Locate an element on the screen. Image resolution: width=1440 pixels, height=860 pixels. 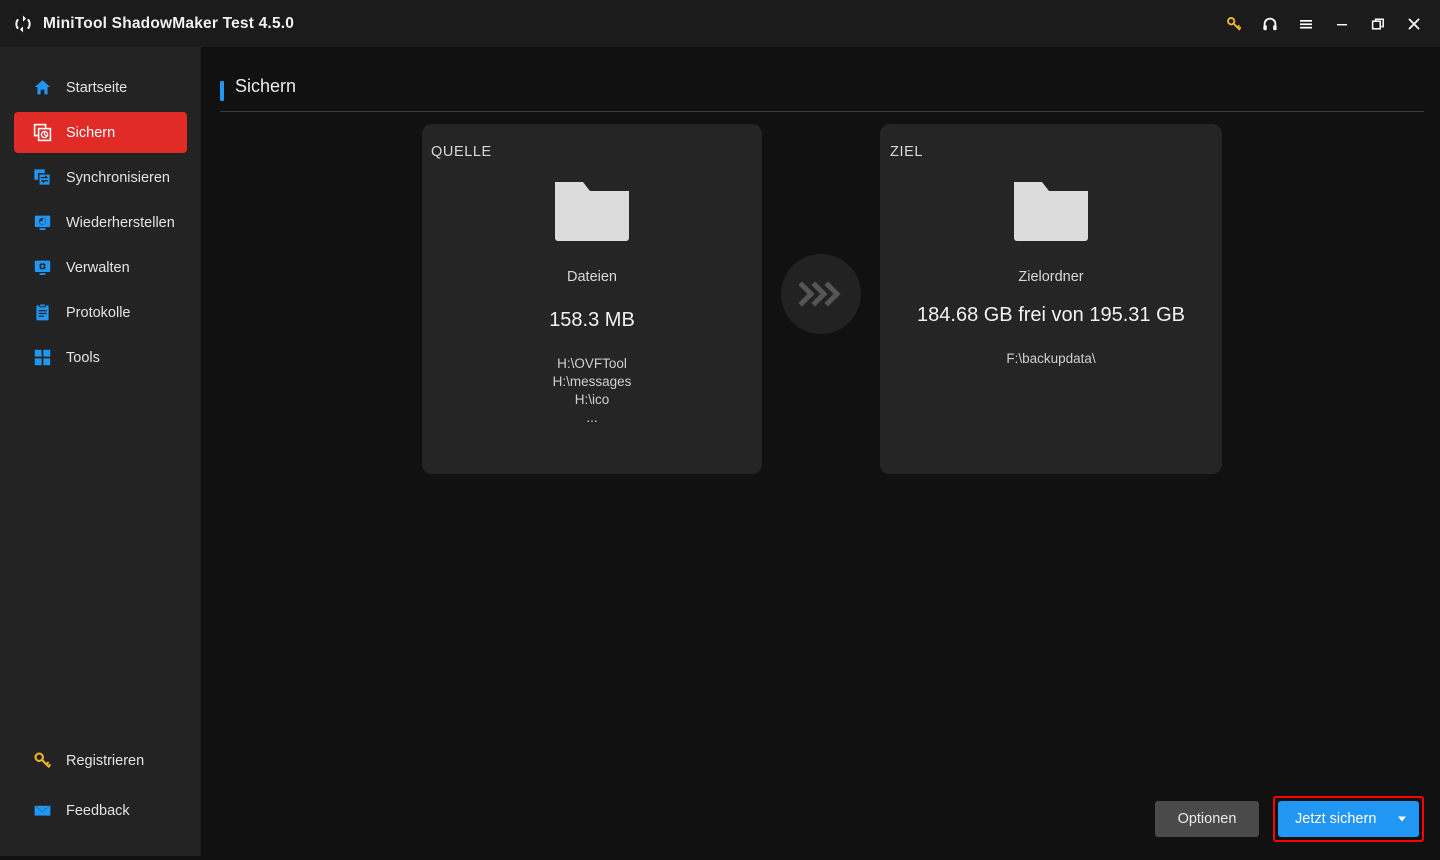
sidebar-item-label: Startseite is located at coordinates (97, 87).